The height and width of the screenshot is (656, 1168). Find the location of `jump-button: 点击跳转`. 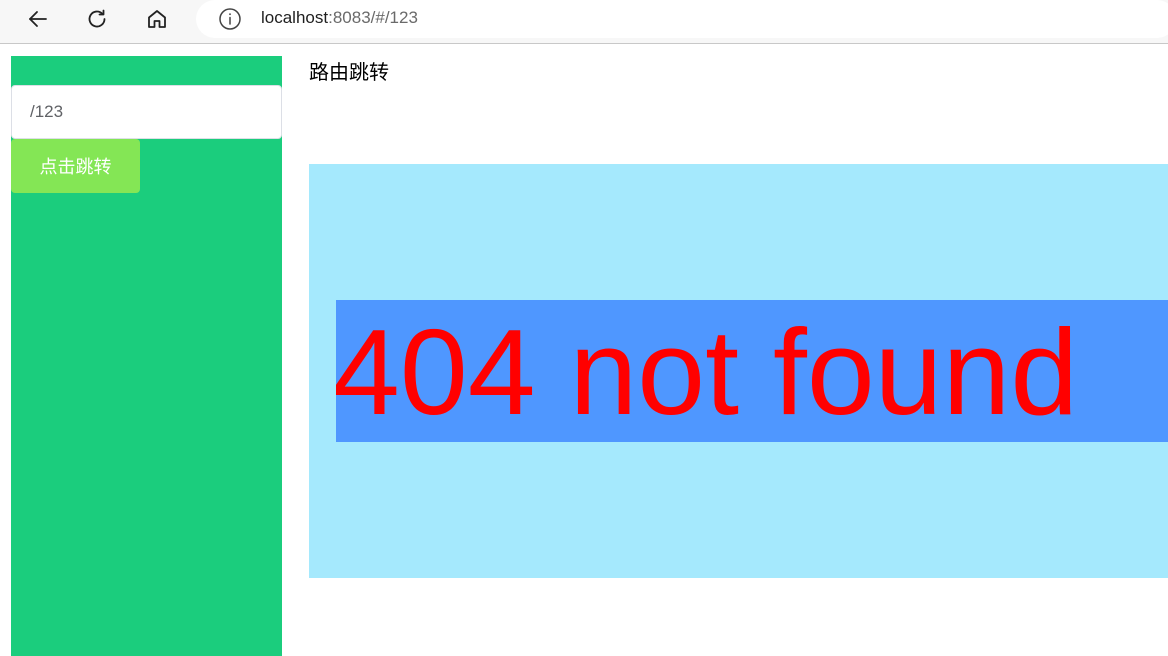

jump-button: 点击跳转 is located at coordinates (75, 166).